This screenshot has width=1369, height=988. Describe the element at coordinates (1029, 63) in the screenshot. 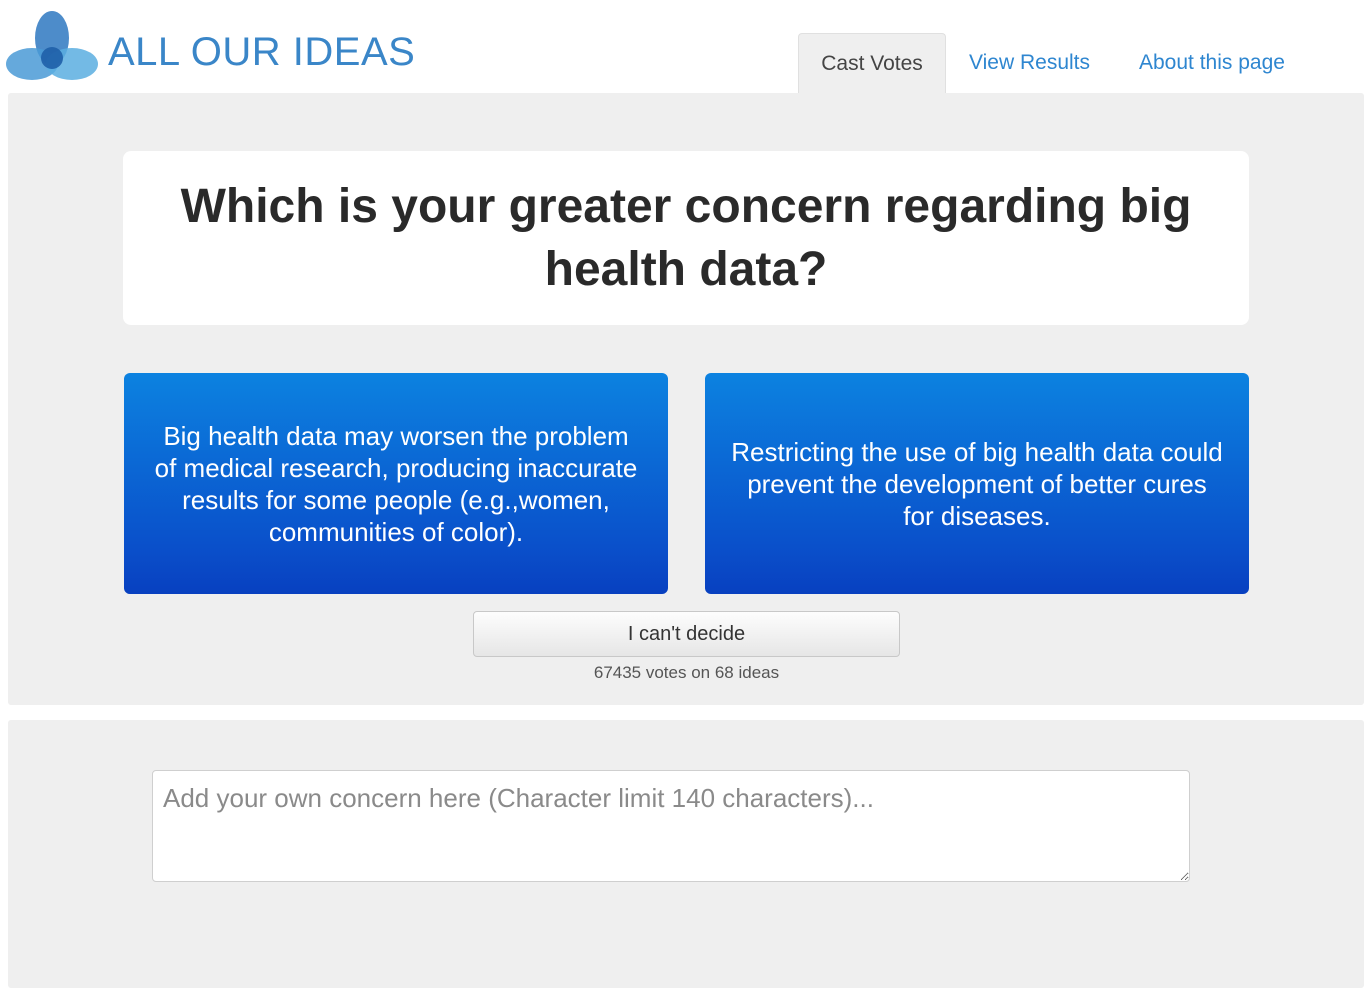

I see `tab-view-results: View Results` at that location.